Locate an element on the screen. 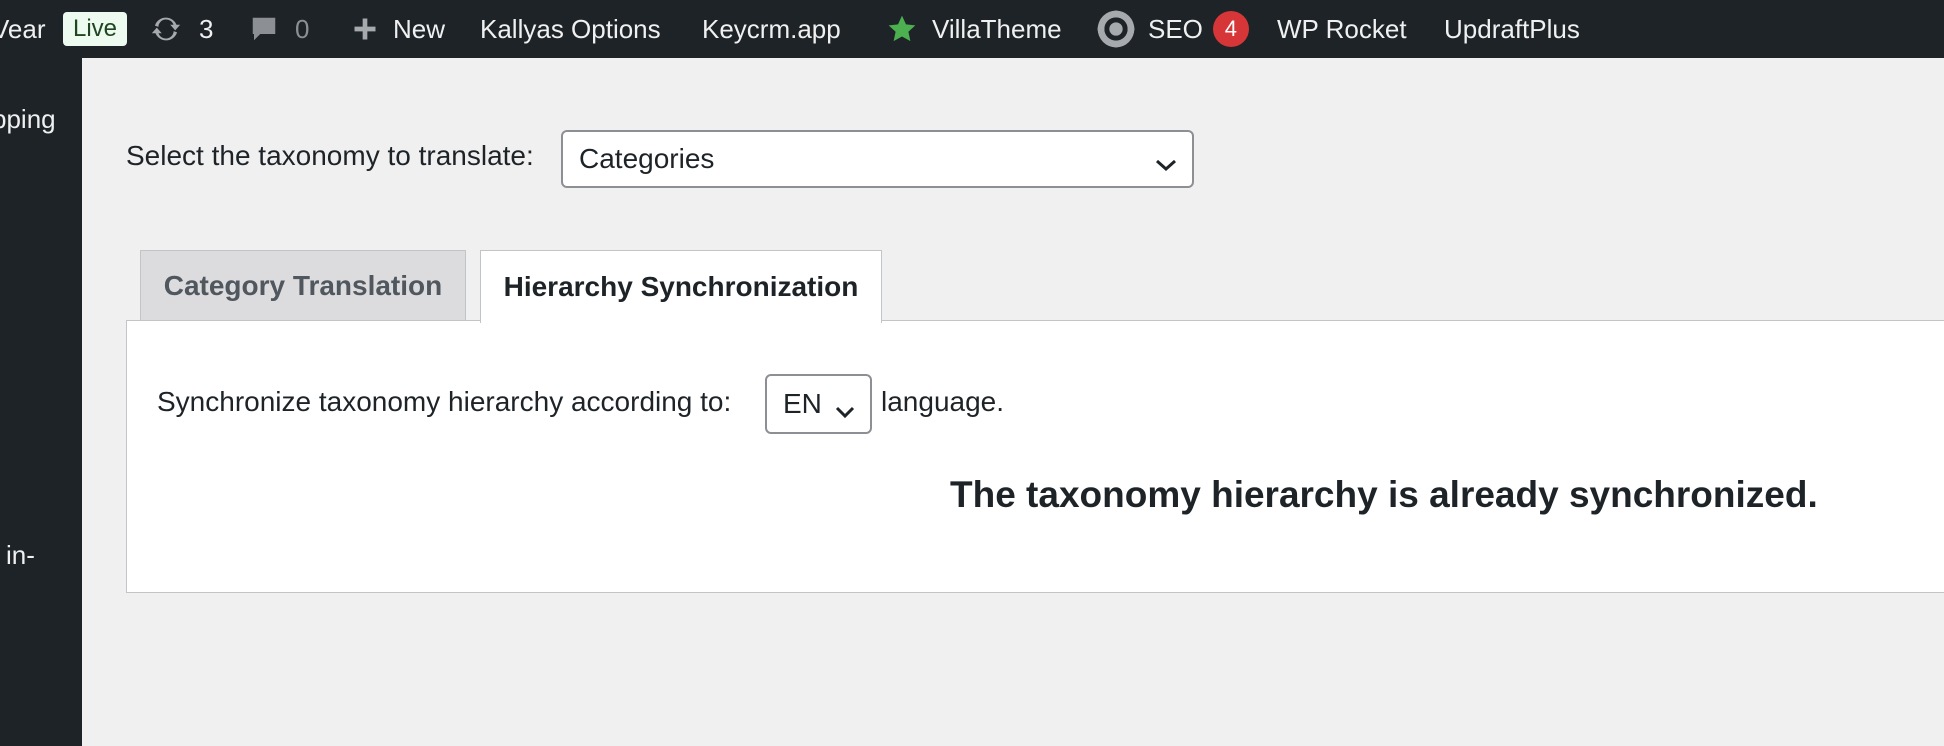  sidebar-item-label: pping is located at coordinates (28, 119).